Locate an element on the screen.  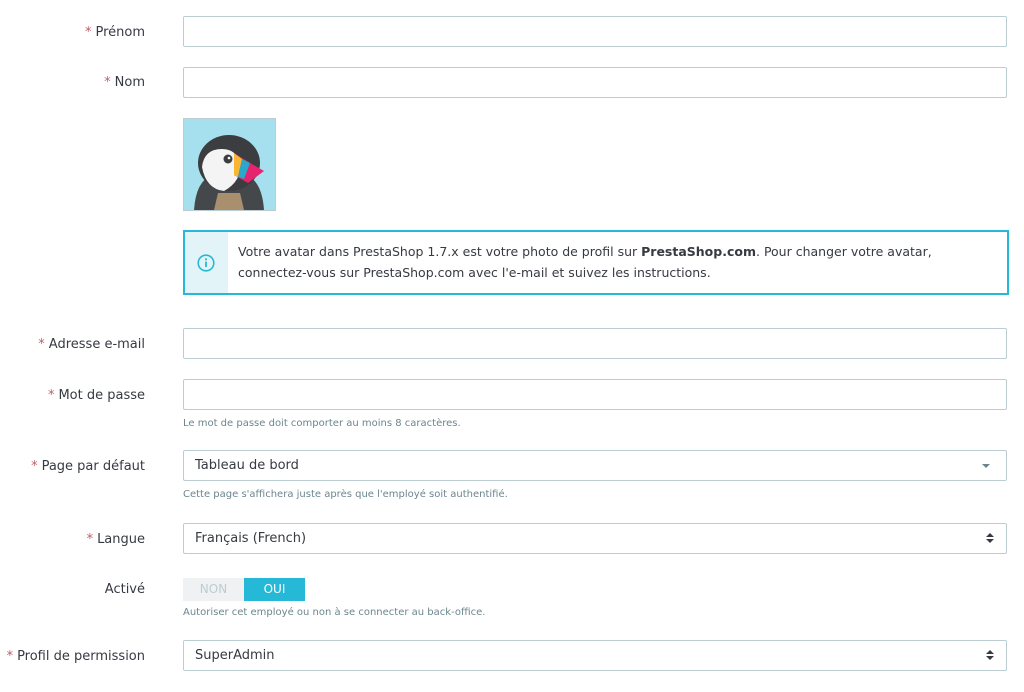
password-field is located at coordinates (595, 394).